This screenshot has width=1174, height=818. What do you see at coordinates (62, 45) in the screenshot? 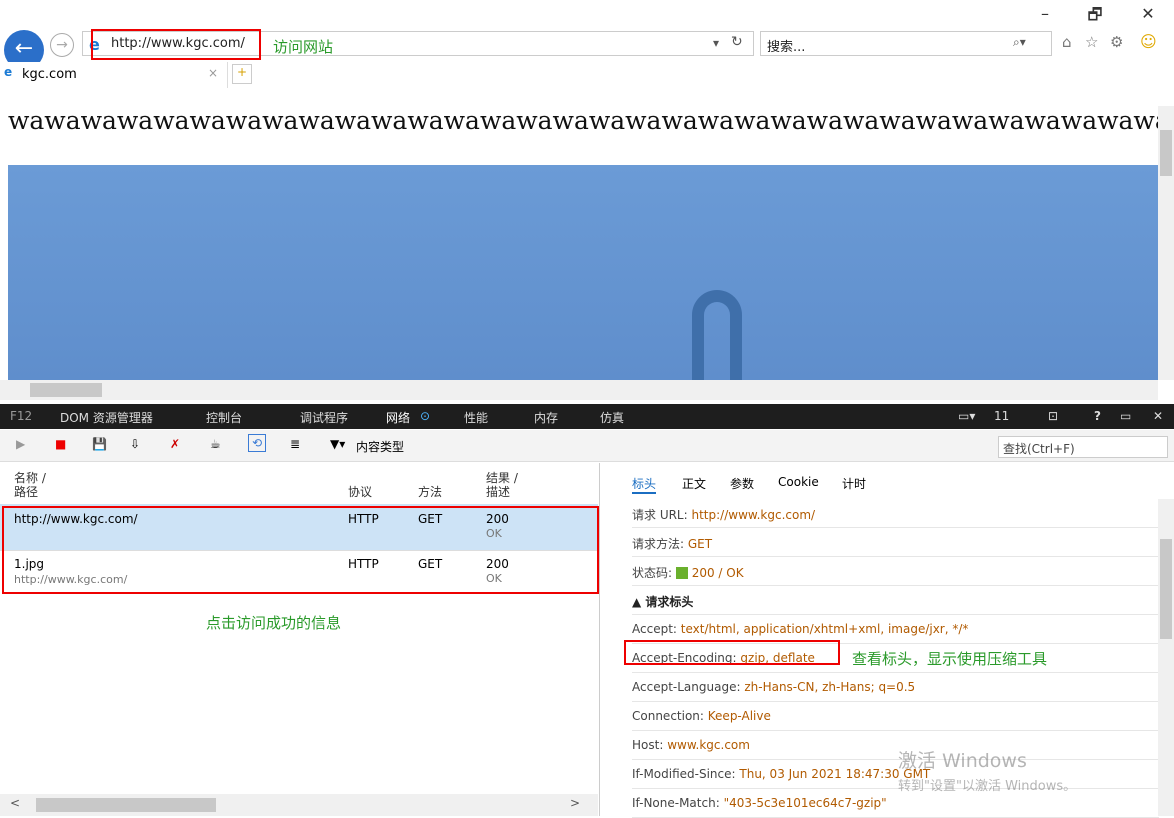
I see `forward-button: →` at bounding box center [62, 45].